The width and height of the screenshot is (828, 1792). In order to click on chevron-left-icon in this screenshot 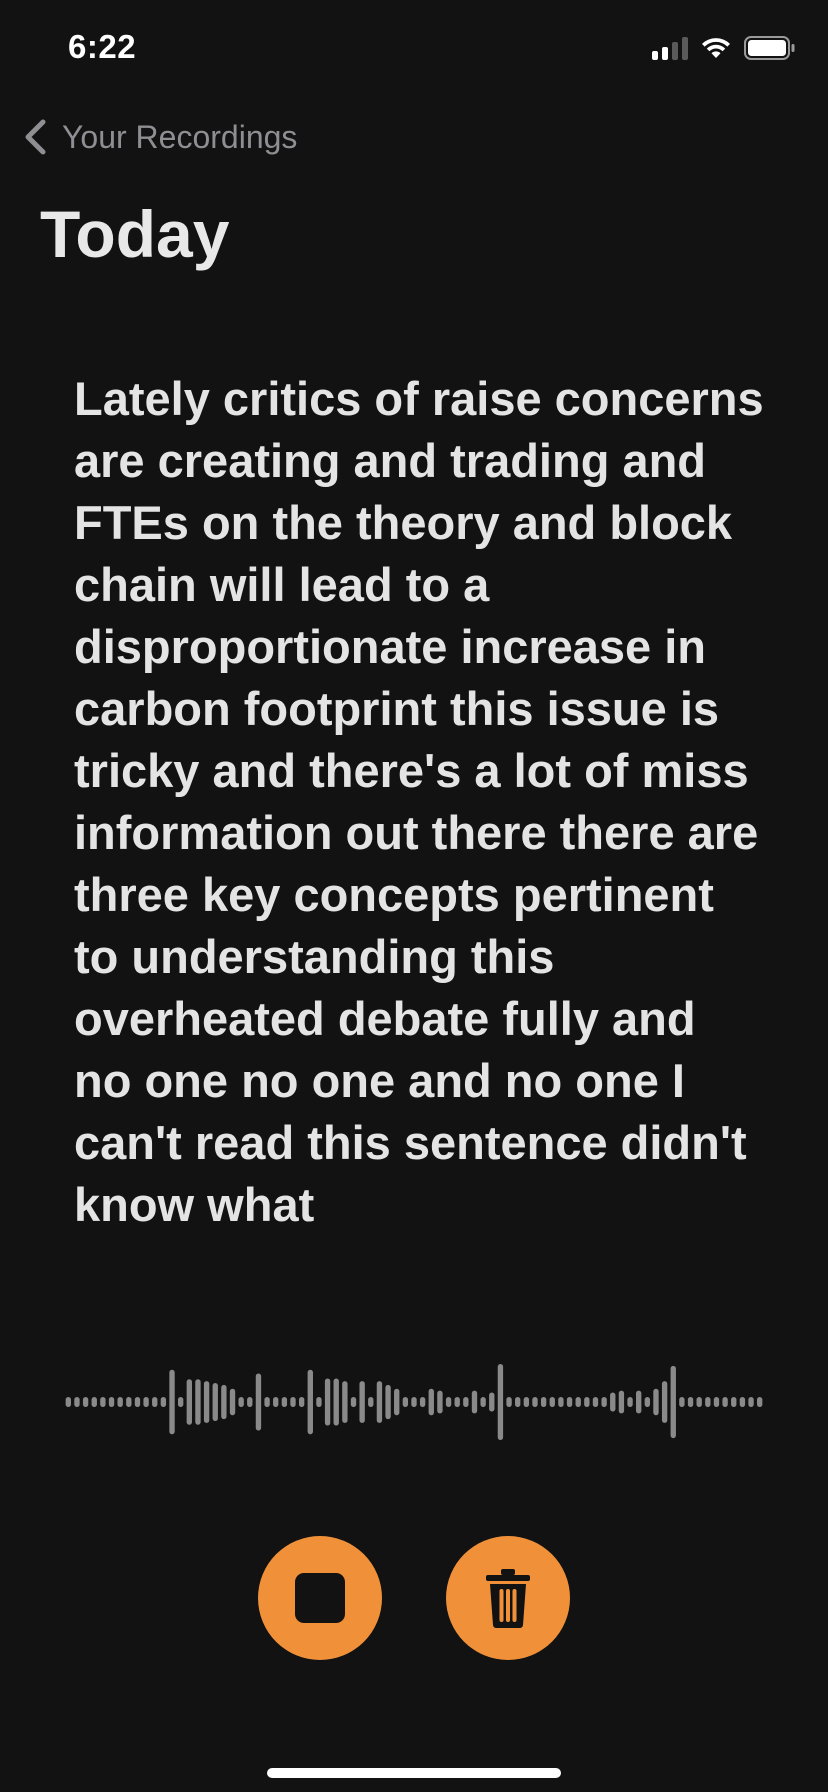, I will do `click(35, 137)`.